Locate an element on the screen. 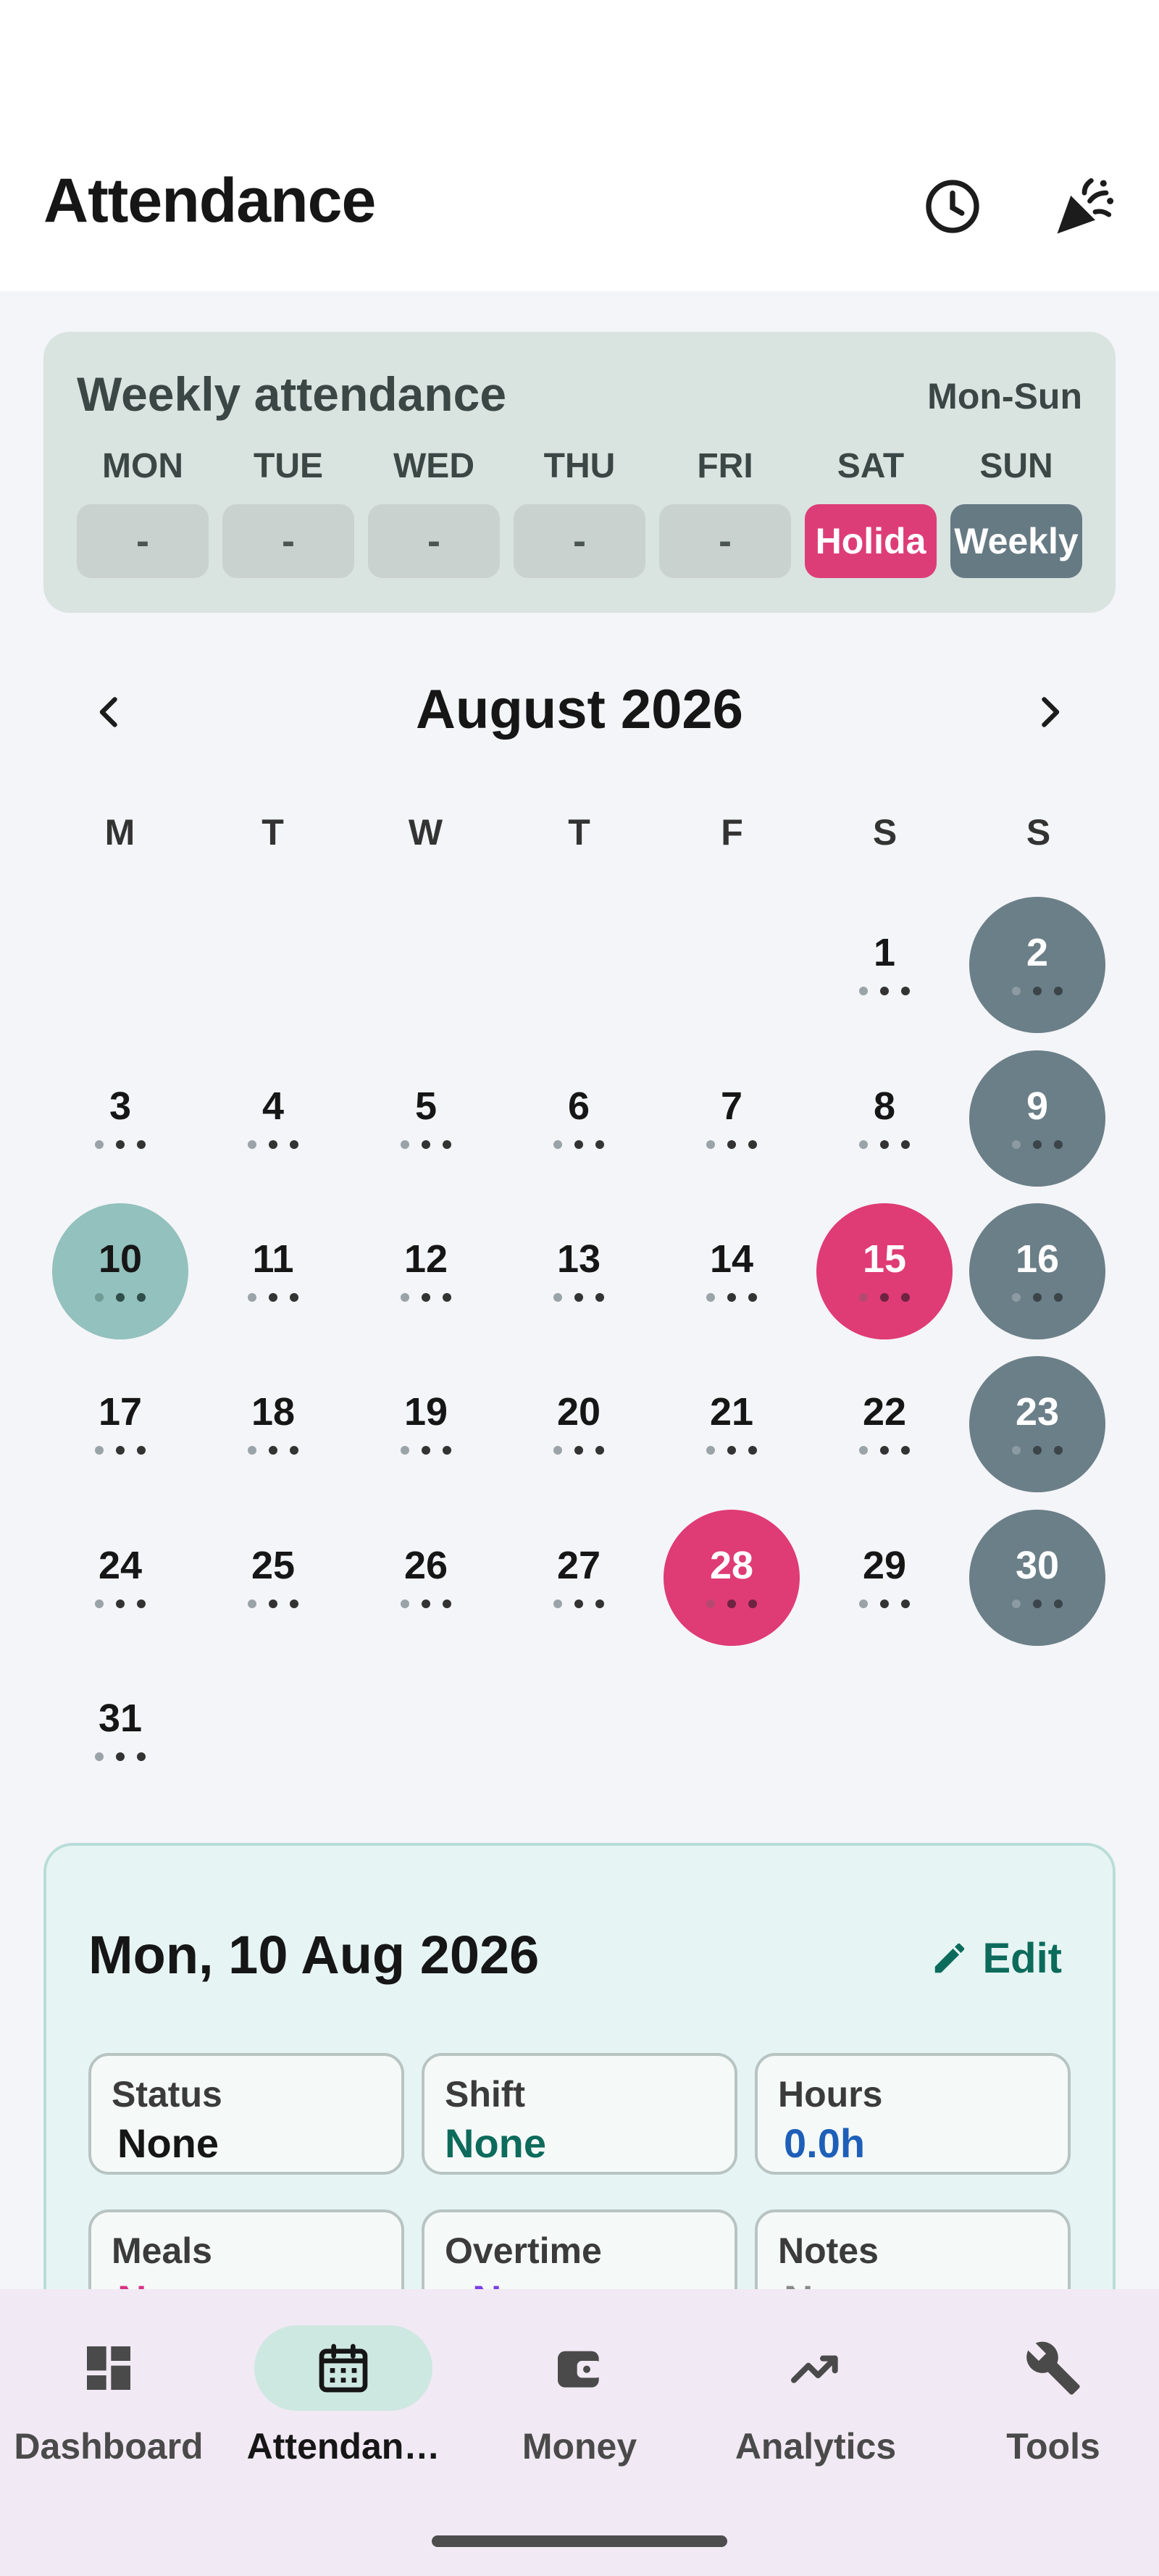  status-field: Status None is located at coordinates (246, 2114).